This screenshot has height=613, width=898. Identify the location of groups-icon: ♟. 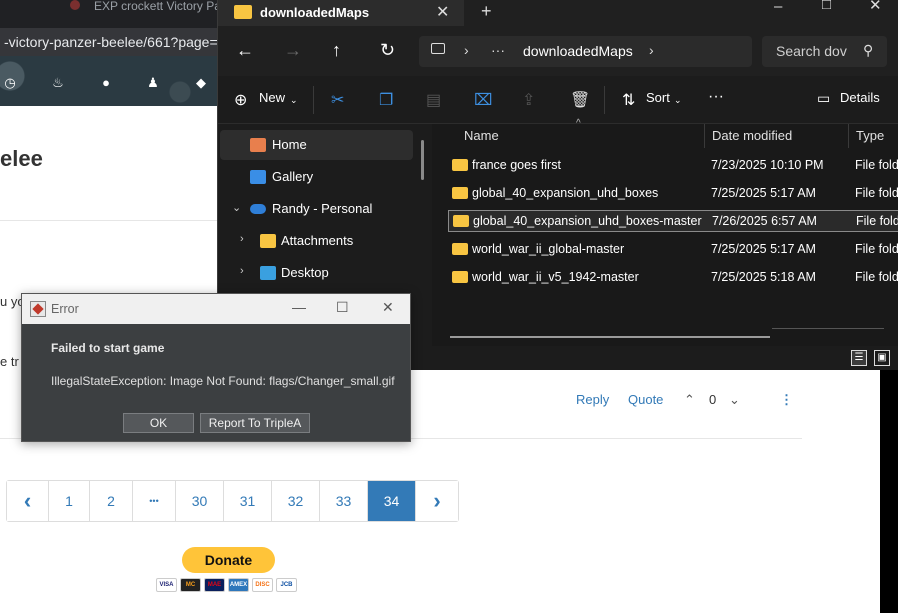
(153, 83).